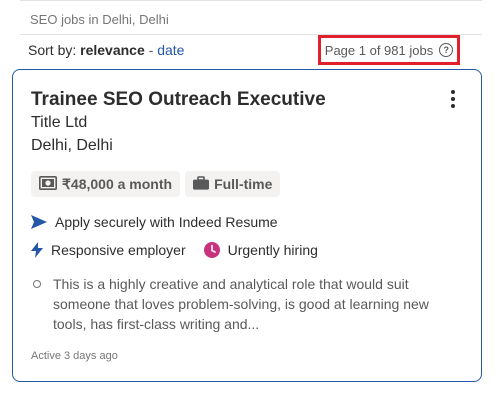 Image resolution: width=494 pixels, height=394 pixels. Describe the element at coordinates (99, 19) in the screenshot. I see `search-breadcrumb: SEO jobs in Delhi, Delhi` at that location.